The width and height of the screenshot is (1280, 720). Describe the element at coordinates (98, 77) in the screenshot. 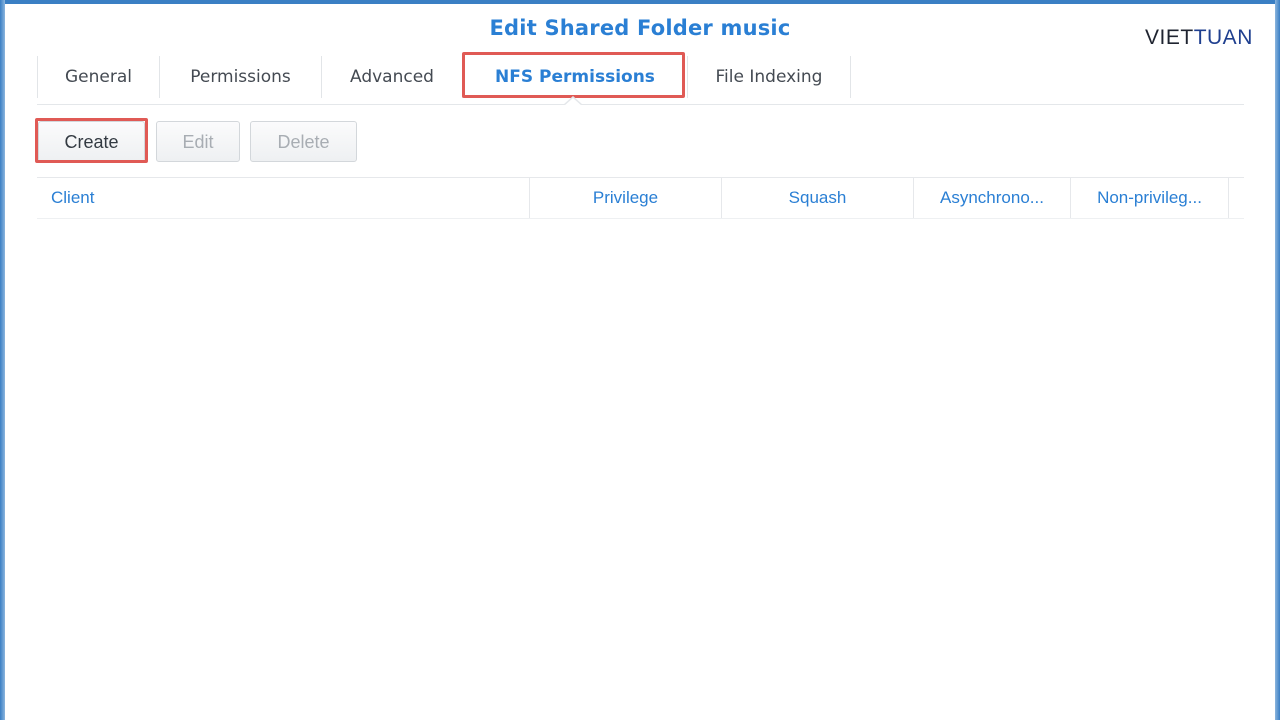

I see `tab-general: General` at that location.